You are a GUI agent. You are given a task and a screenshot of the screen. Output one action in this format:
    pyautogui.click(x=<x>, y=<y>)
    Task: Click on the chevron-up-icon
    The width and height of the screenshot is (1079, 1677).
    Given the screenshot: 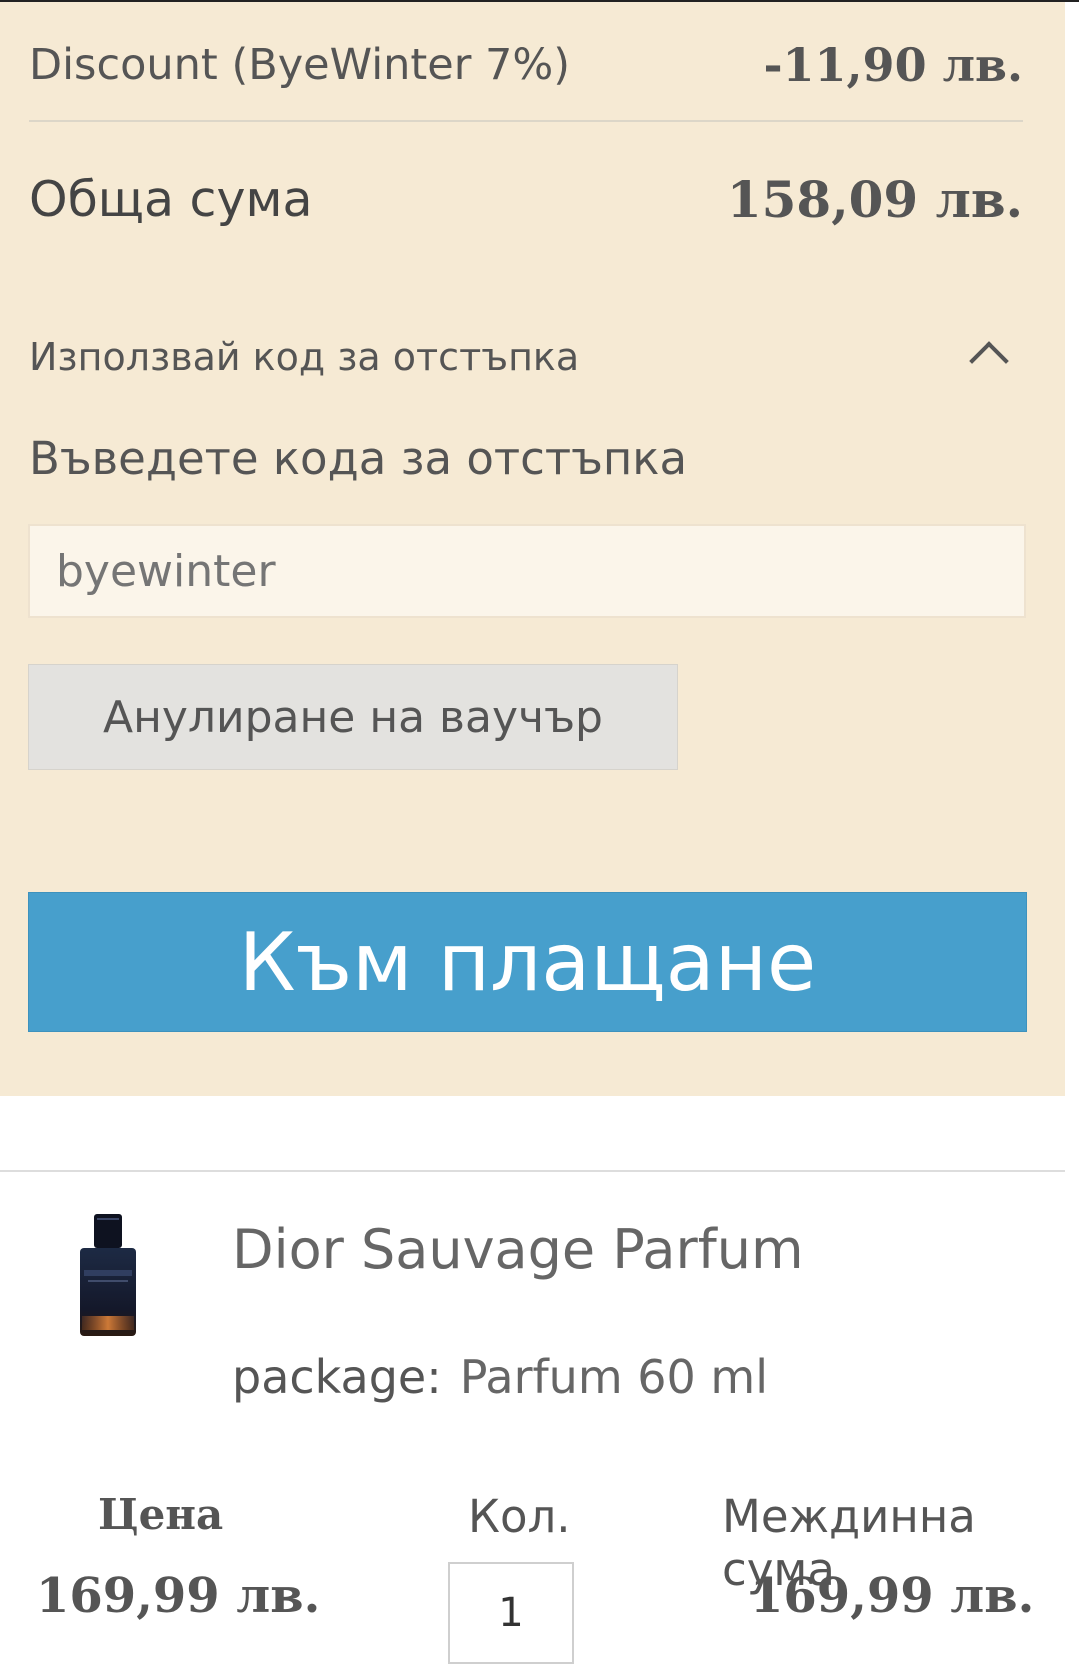 What is the action you would take?
    pyautogui.click(x=989, y=361)
    